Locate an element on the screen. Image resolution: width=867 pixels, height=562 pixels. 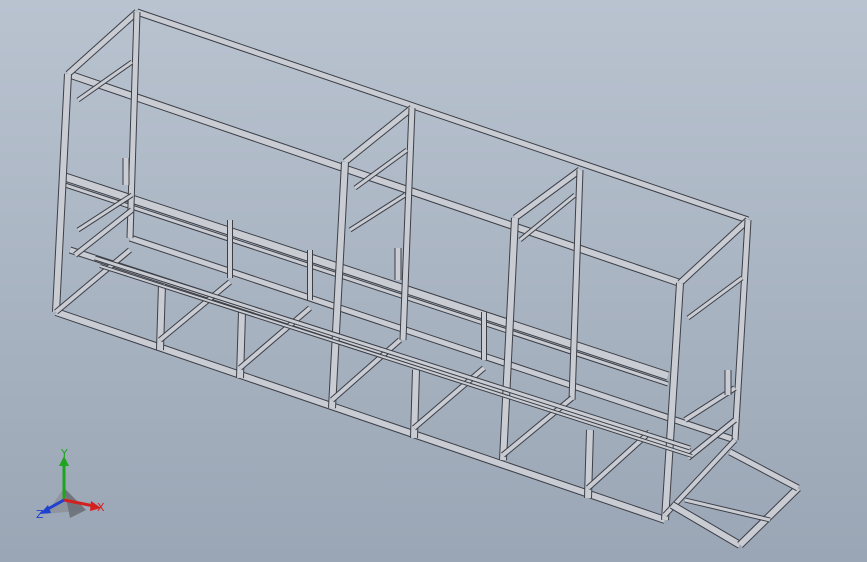
x-axis-label: X is located at coordinates (101, 507).